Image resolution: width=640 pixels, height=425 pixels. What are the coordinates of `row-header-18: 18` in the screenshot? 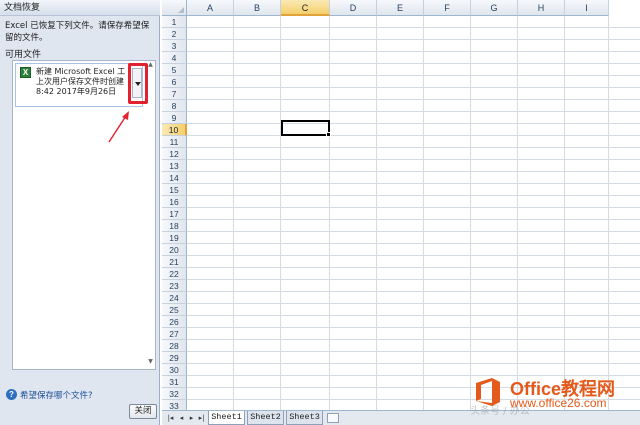 It's located at (174, 226).